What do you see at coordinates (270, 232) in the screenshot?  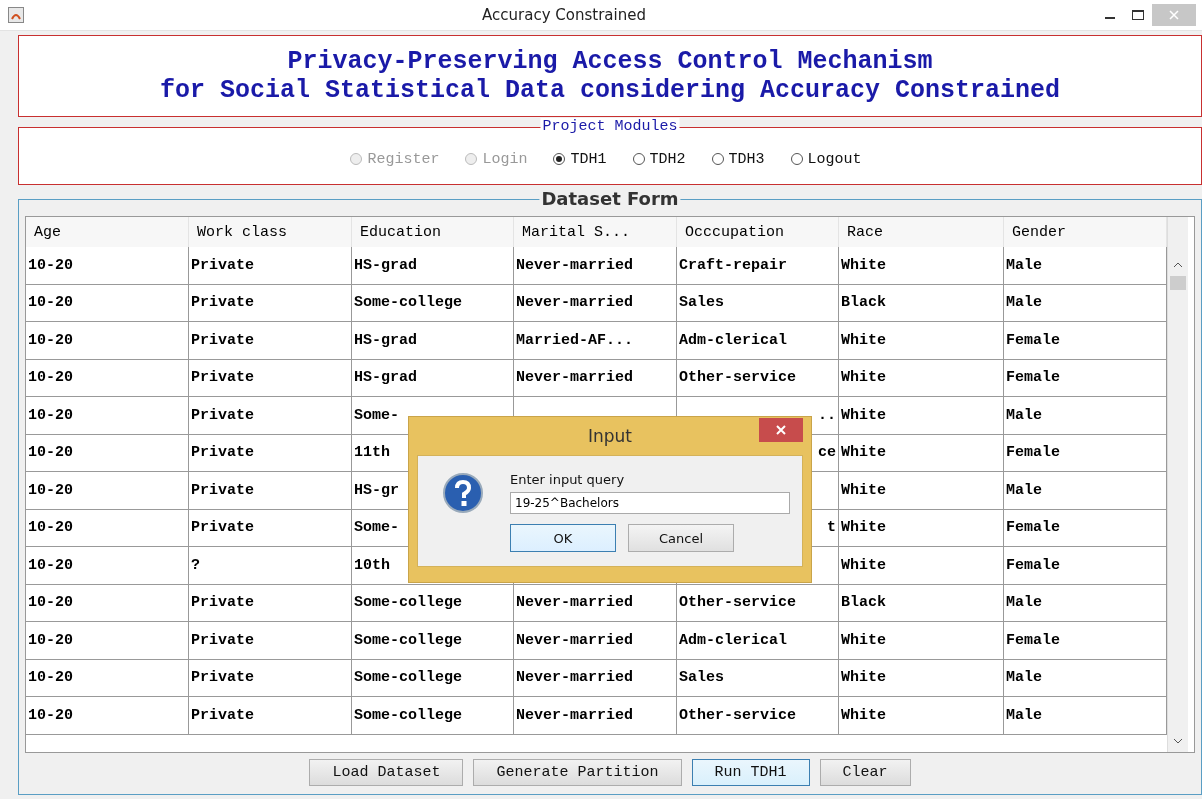 I see `column-header: Work class` at bounding box center [270, 232].